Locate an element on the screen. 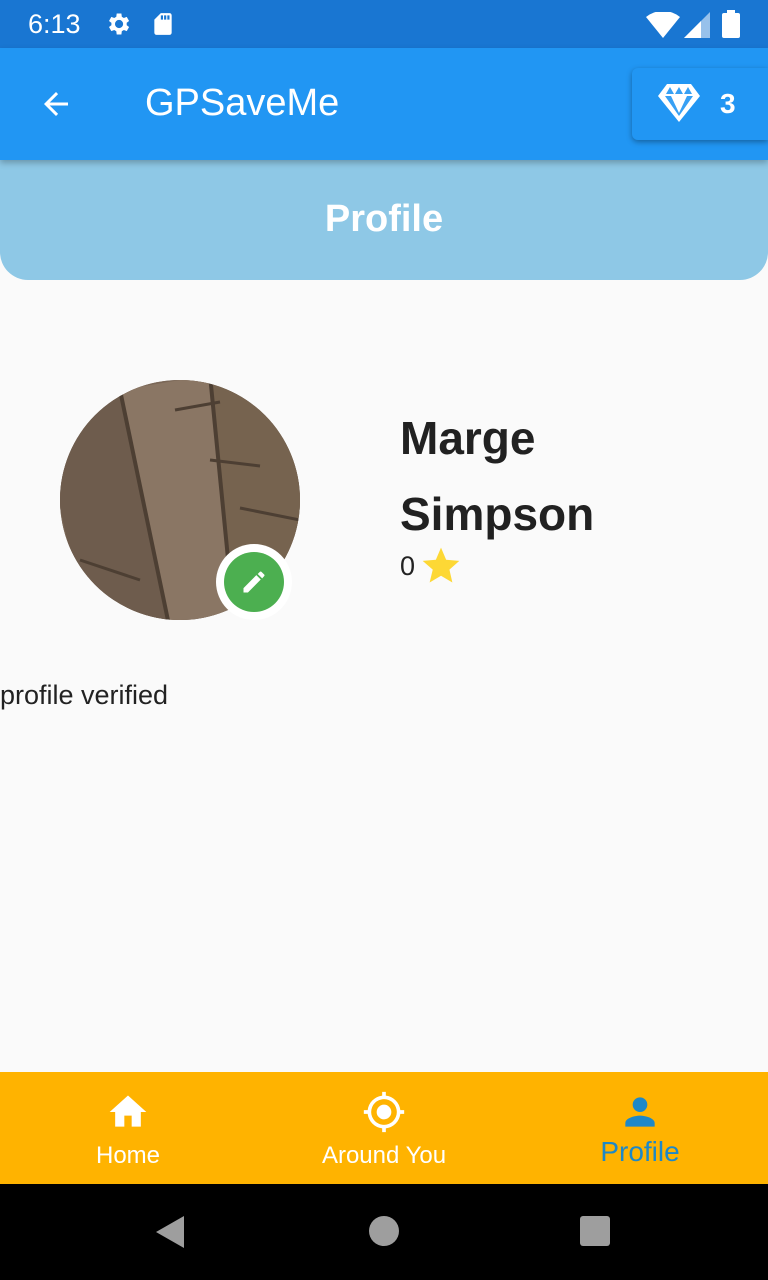  wifi-icon is located at coordinates (663, 25).